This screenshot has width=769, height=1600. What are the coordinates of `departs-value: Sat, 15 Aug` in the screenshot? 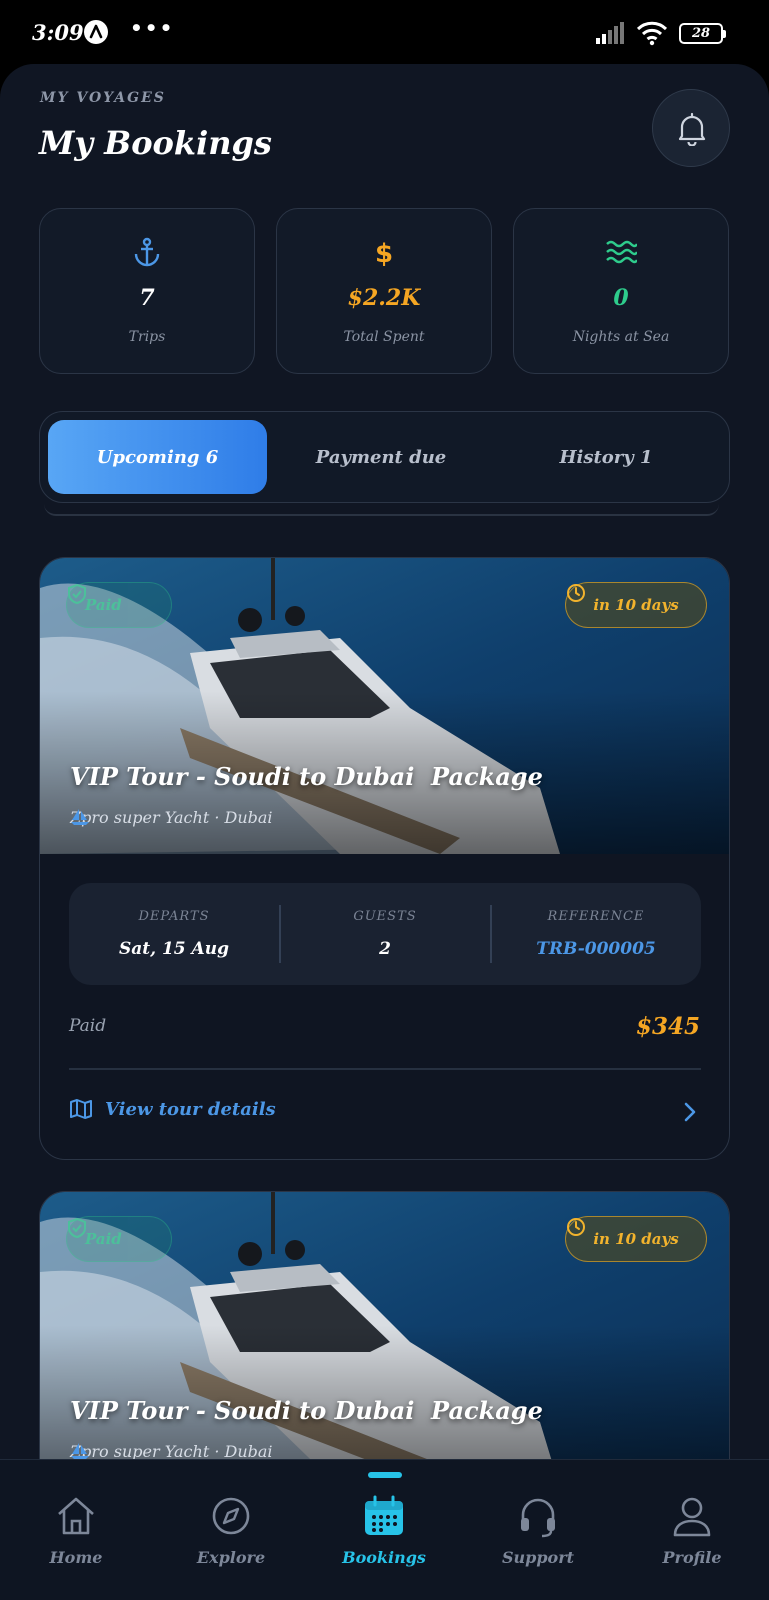 It's located at (174, 949).